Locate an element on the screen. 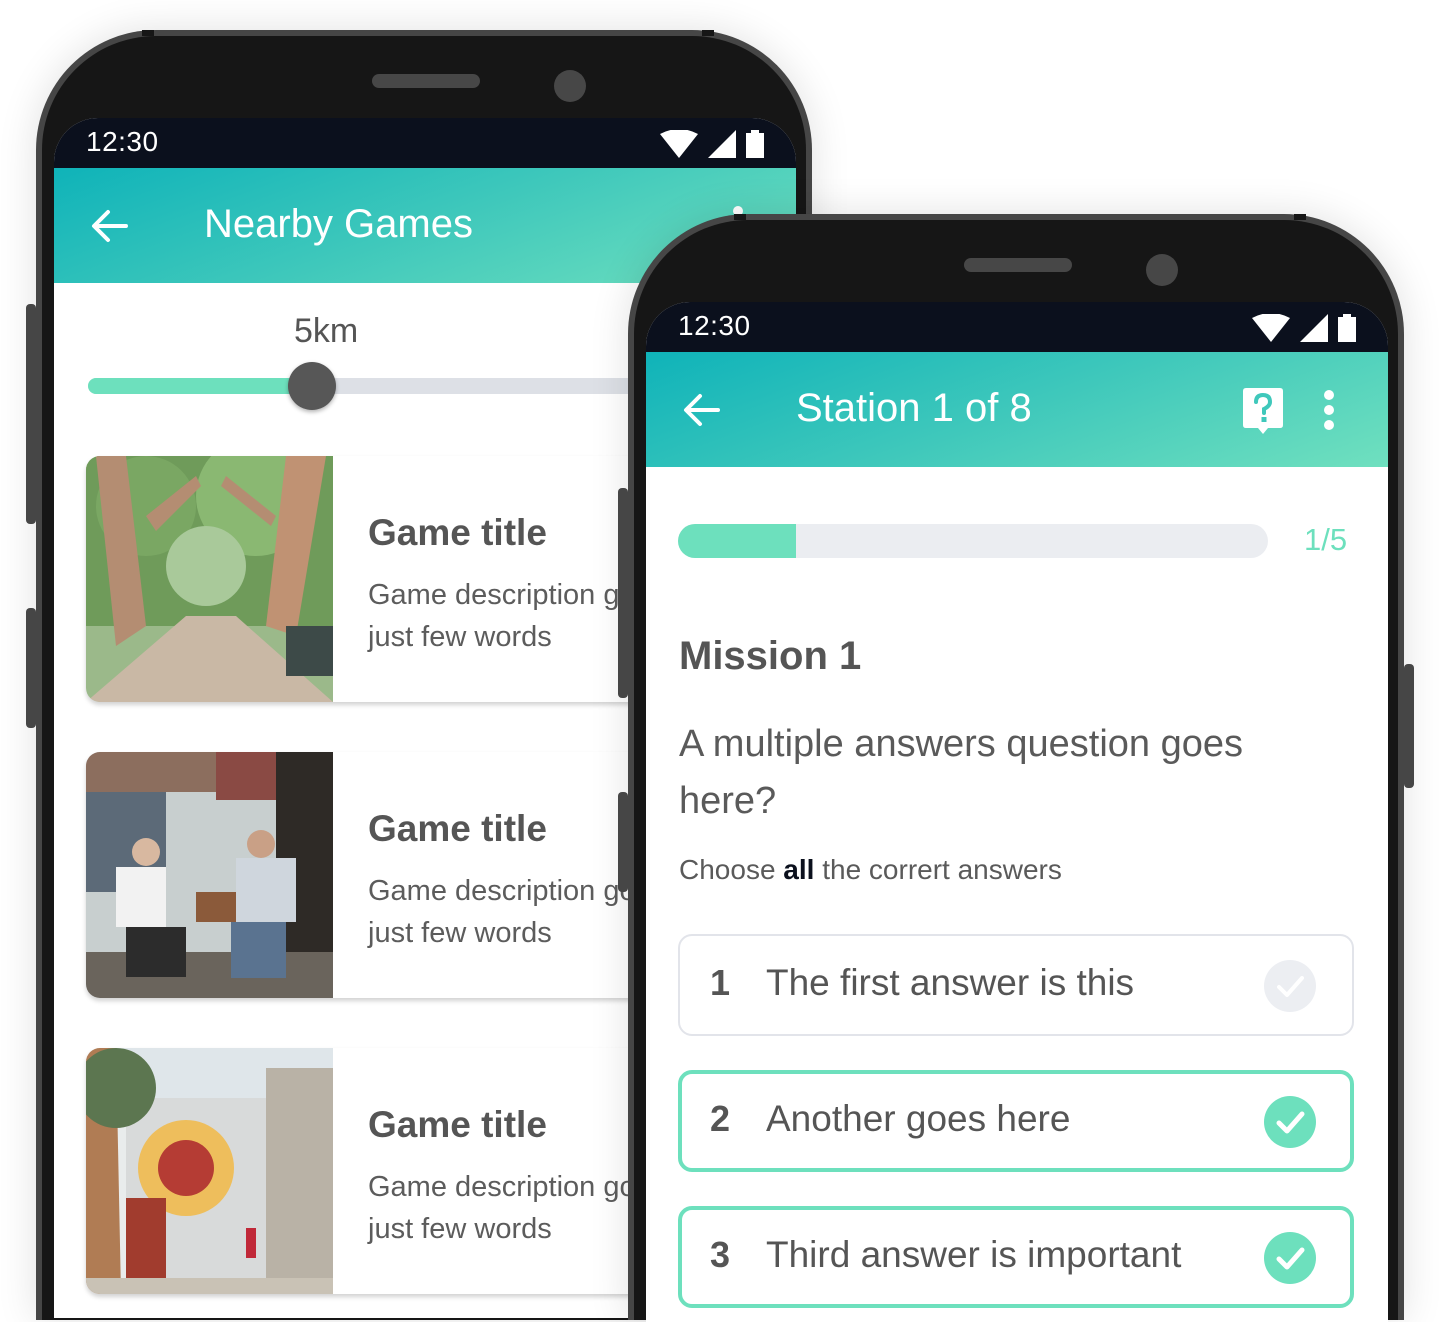  answer-text: Another goes here is located at coordinates (918, 1118).